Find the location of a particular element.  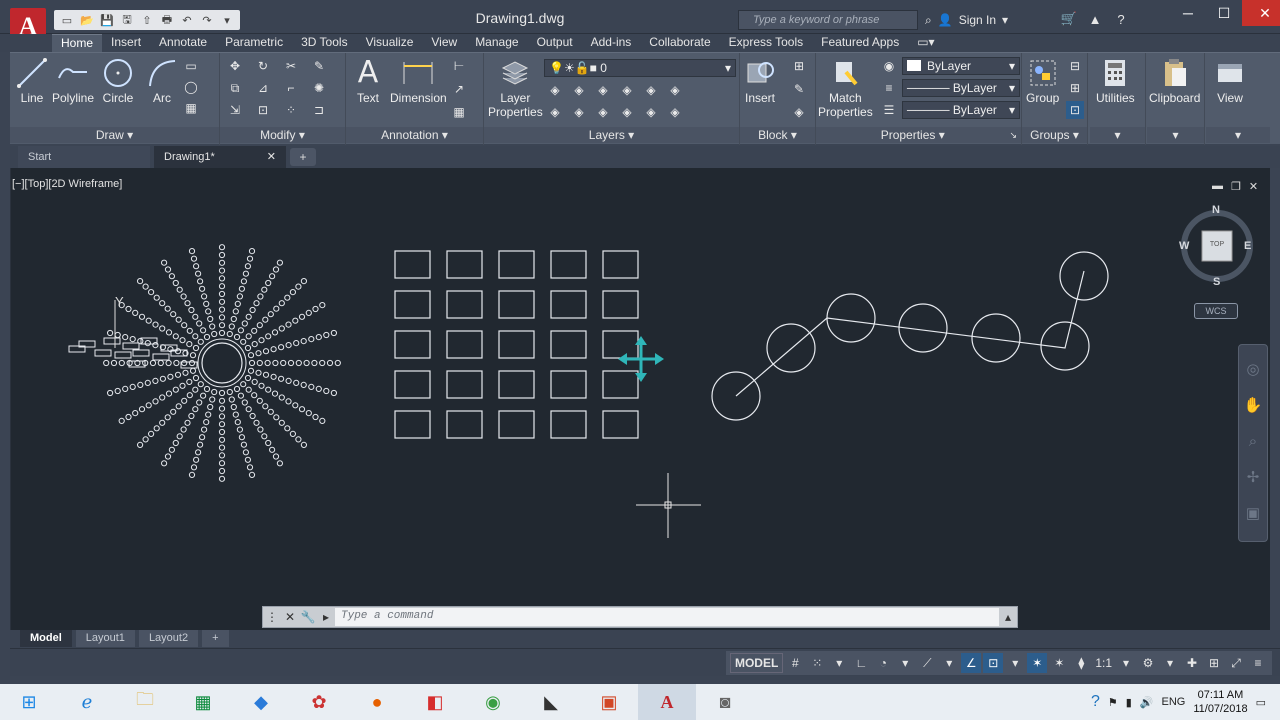

ortho-icon: ∟ is located at coordinates (861, 663).